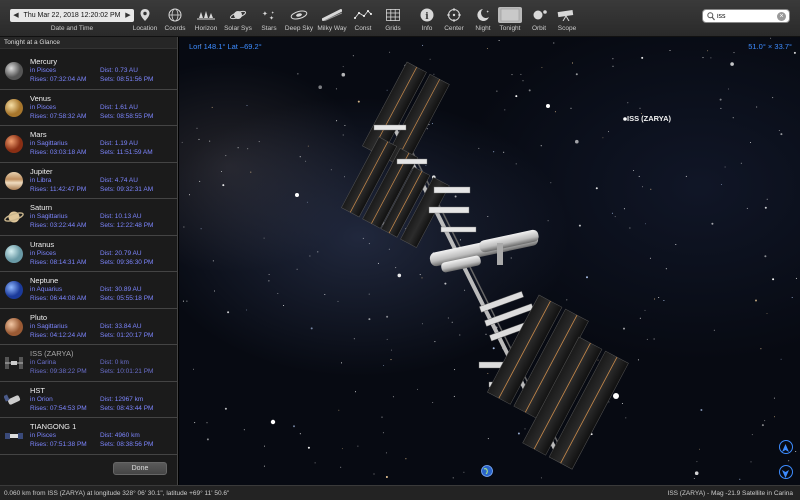 This screenshot has width=800, height=500. I want to click on saturn-icon, so click(238, 15).